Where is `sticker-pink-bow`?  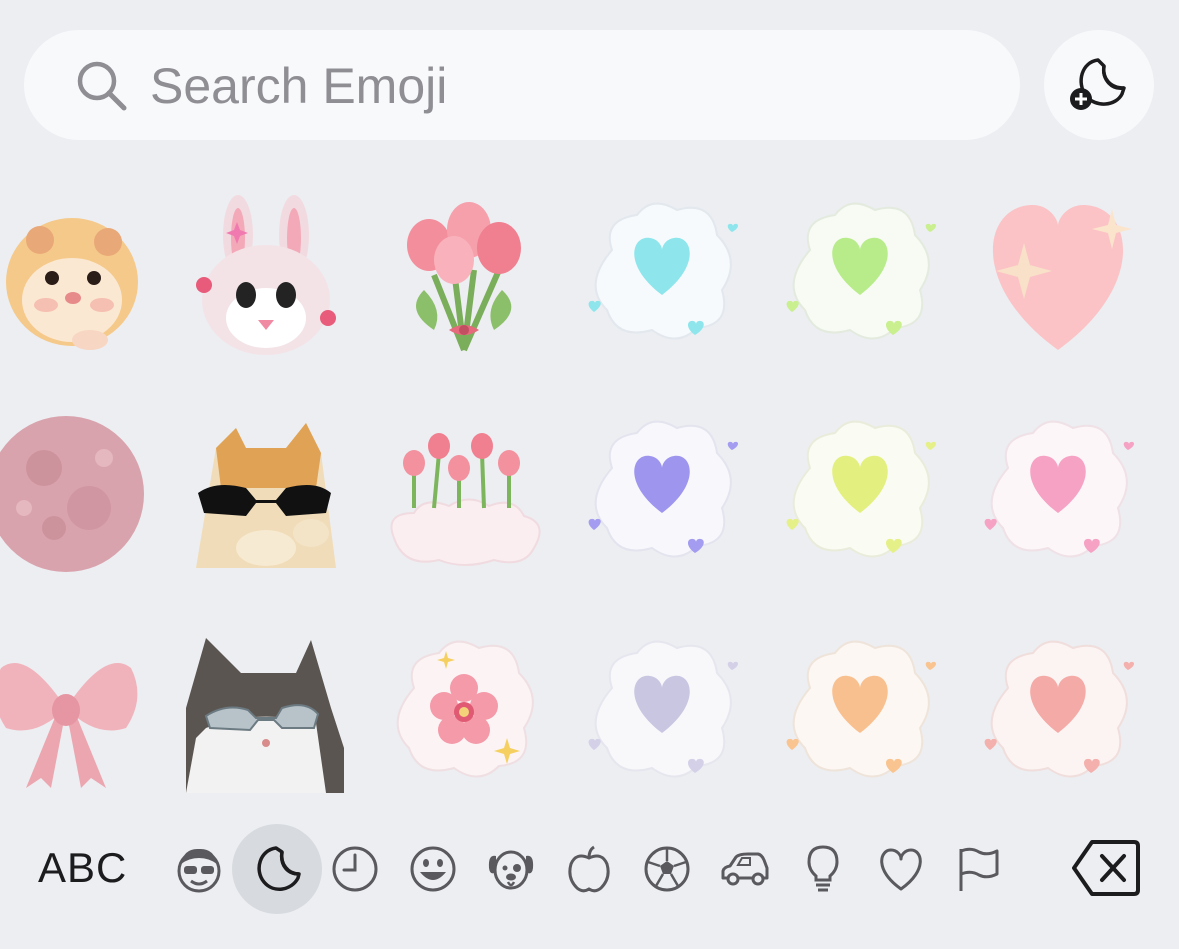 sticker-pink-bow is located at coordinates (73, 713).